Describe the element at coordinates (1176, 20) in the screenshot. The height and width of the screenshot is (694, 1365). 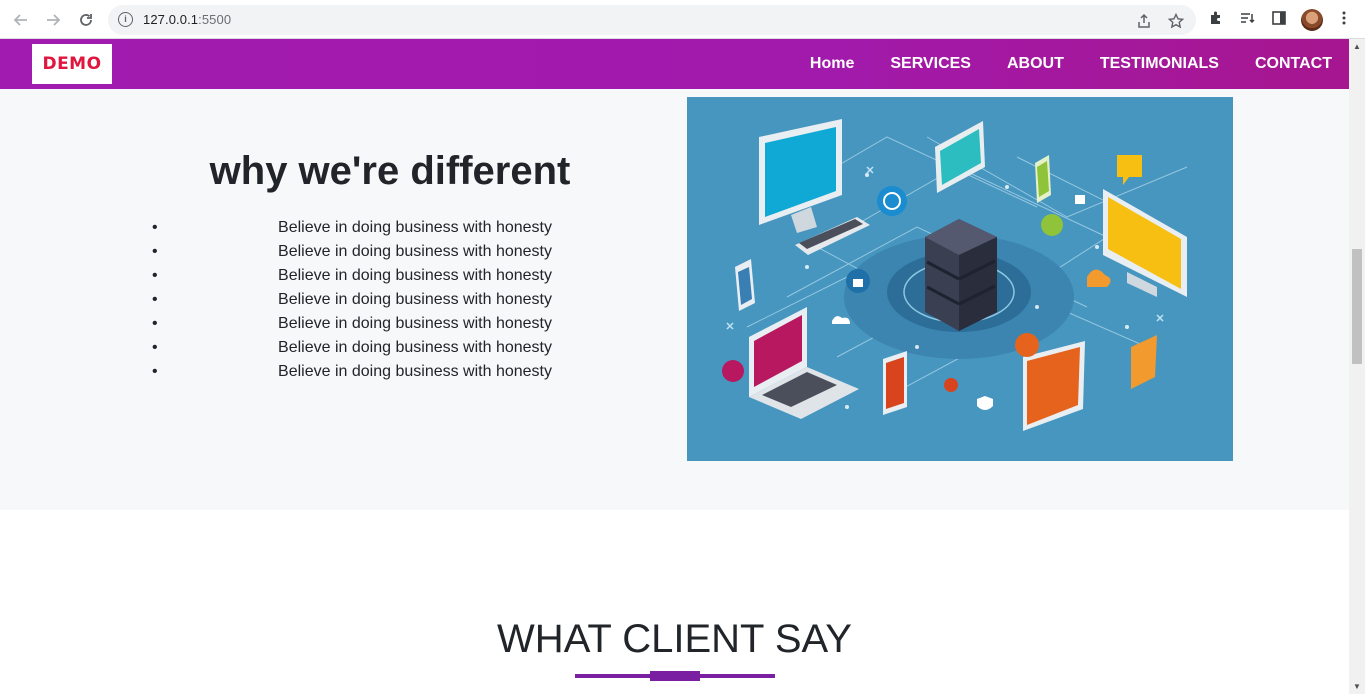
I see `bookmark-star-icon` at that location.